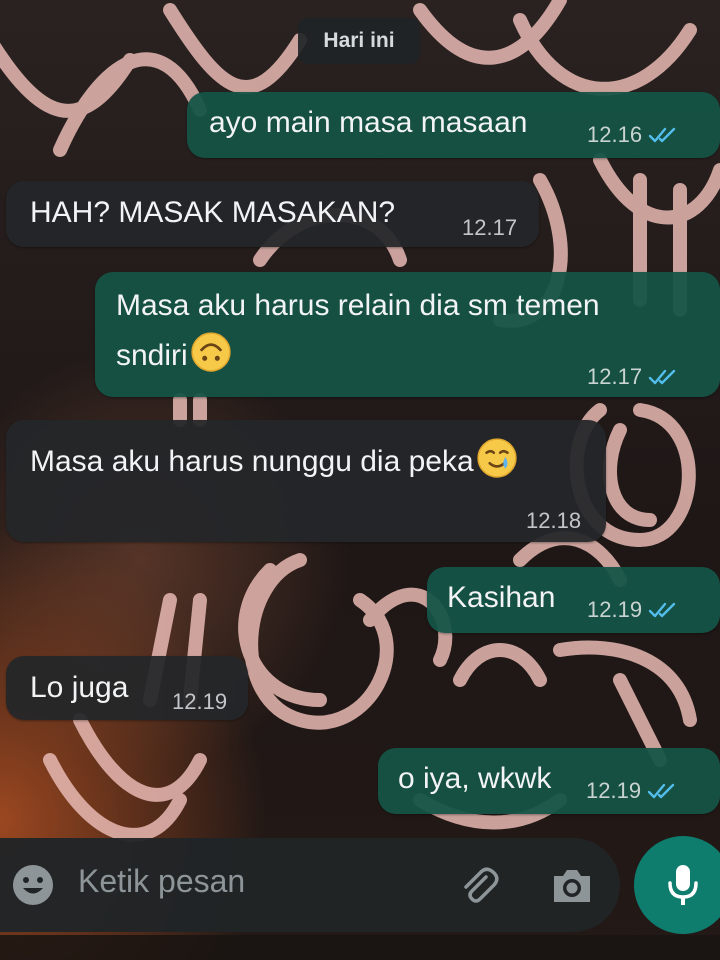 This screenshot has height=960, width=720. I want to click on message-text: o iya, wkwk, so click(475, 778).